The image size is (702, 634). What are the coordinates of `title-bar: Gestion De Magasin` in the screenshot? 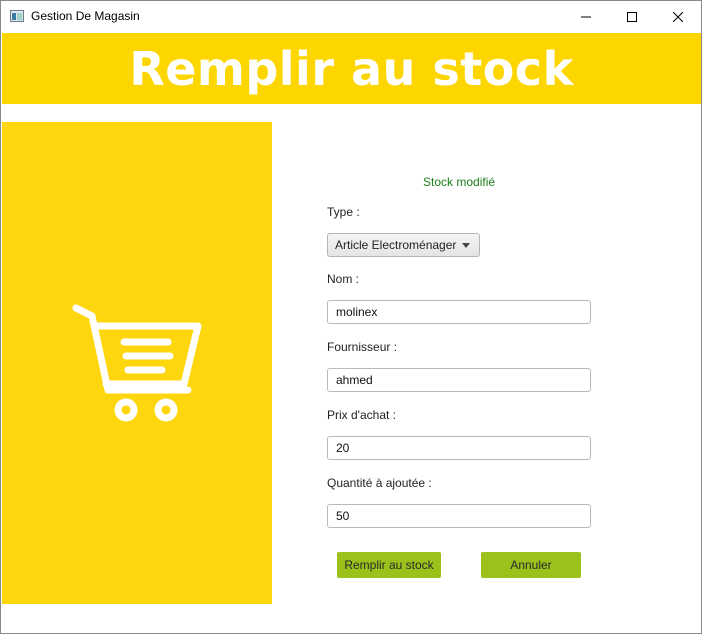 It's located at (351, 16).